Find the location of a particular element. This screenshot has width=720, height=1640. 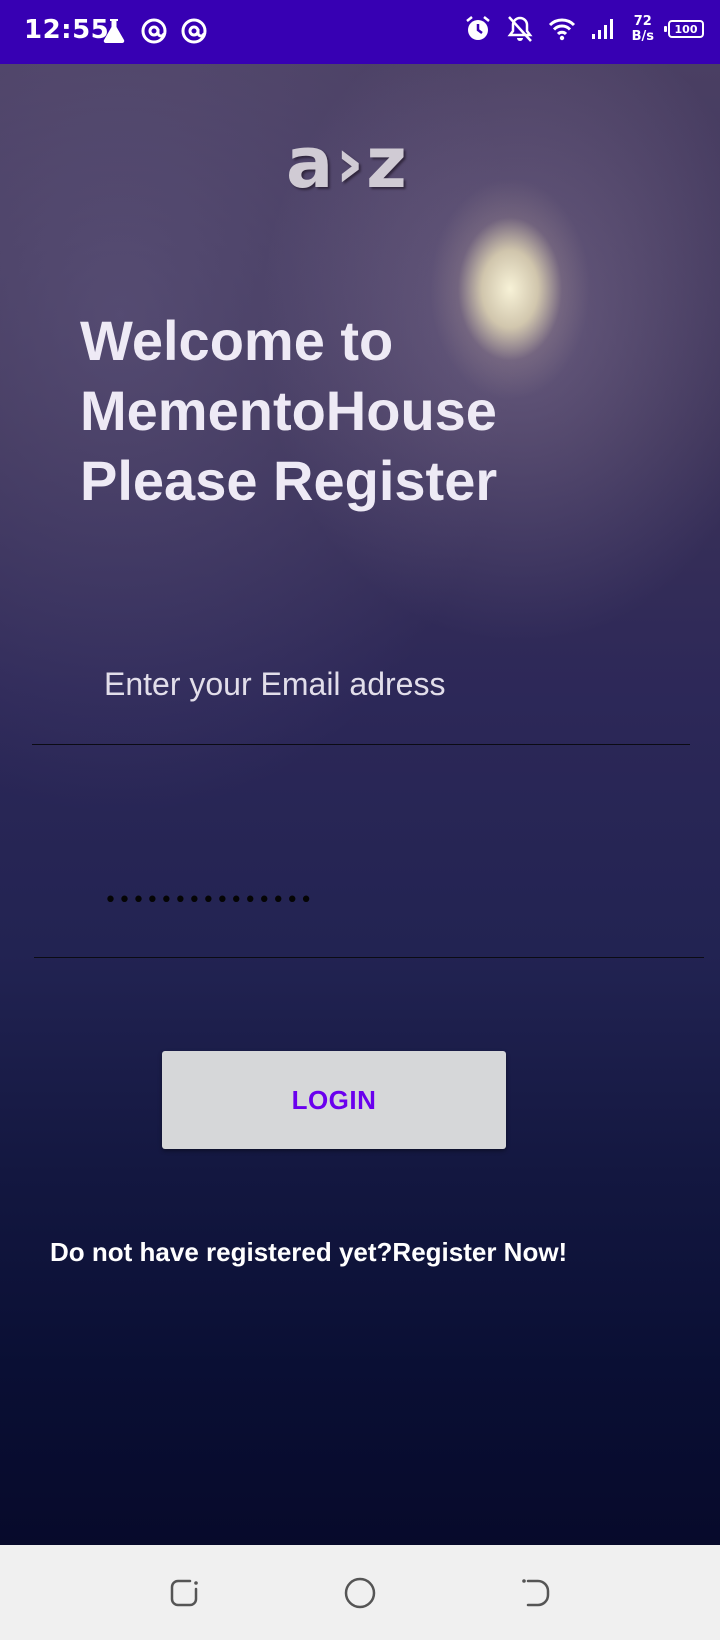

welcome-heading: Welcome to MementoHouse Please Register is located at coordinates (360, 411).